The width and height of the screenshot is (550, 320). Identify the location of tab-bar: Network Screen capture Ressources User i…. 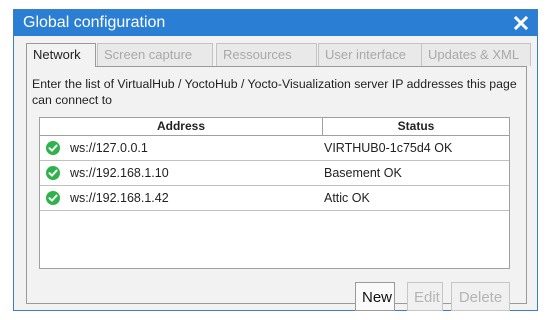
(278, 55).